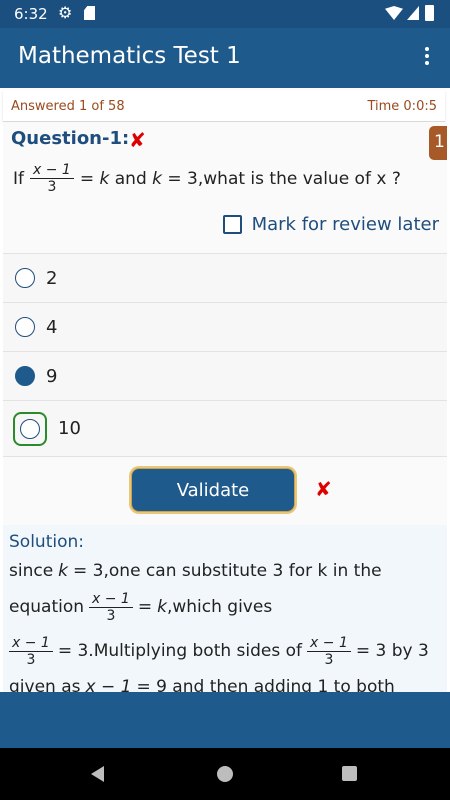  Describe the element at coordinates (68, 106) in the screenshot. I see `answered-count: Answered 1 of 58` at that location.